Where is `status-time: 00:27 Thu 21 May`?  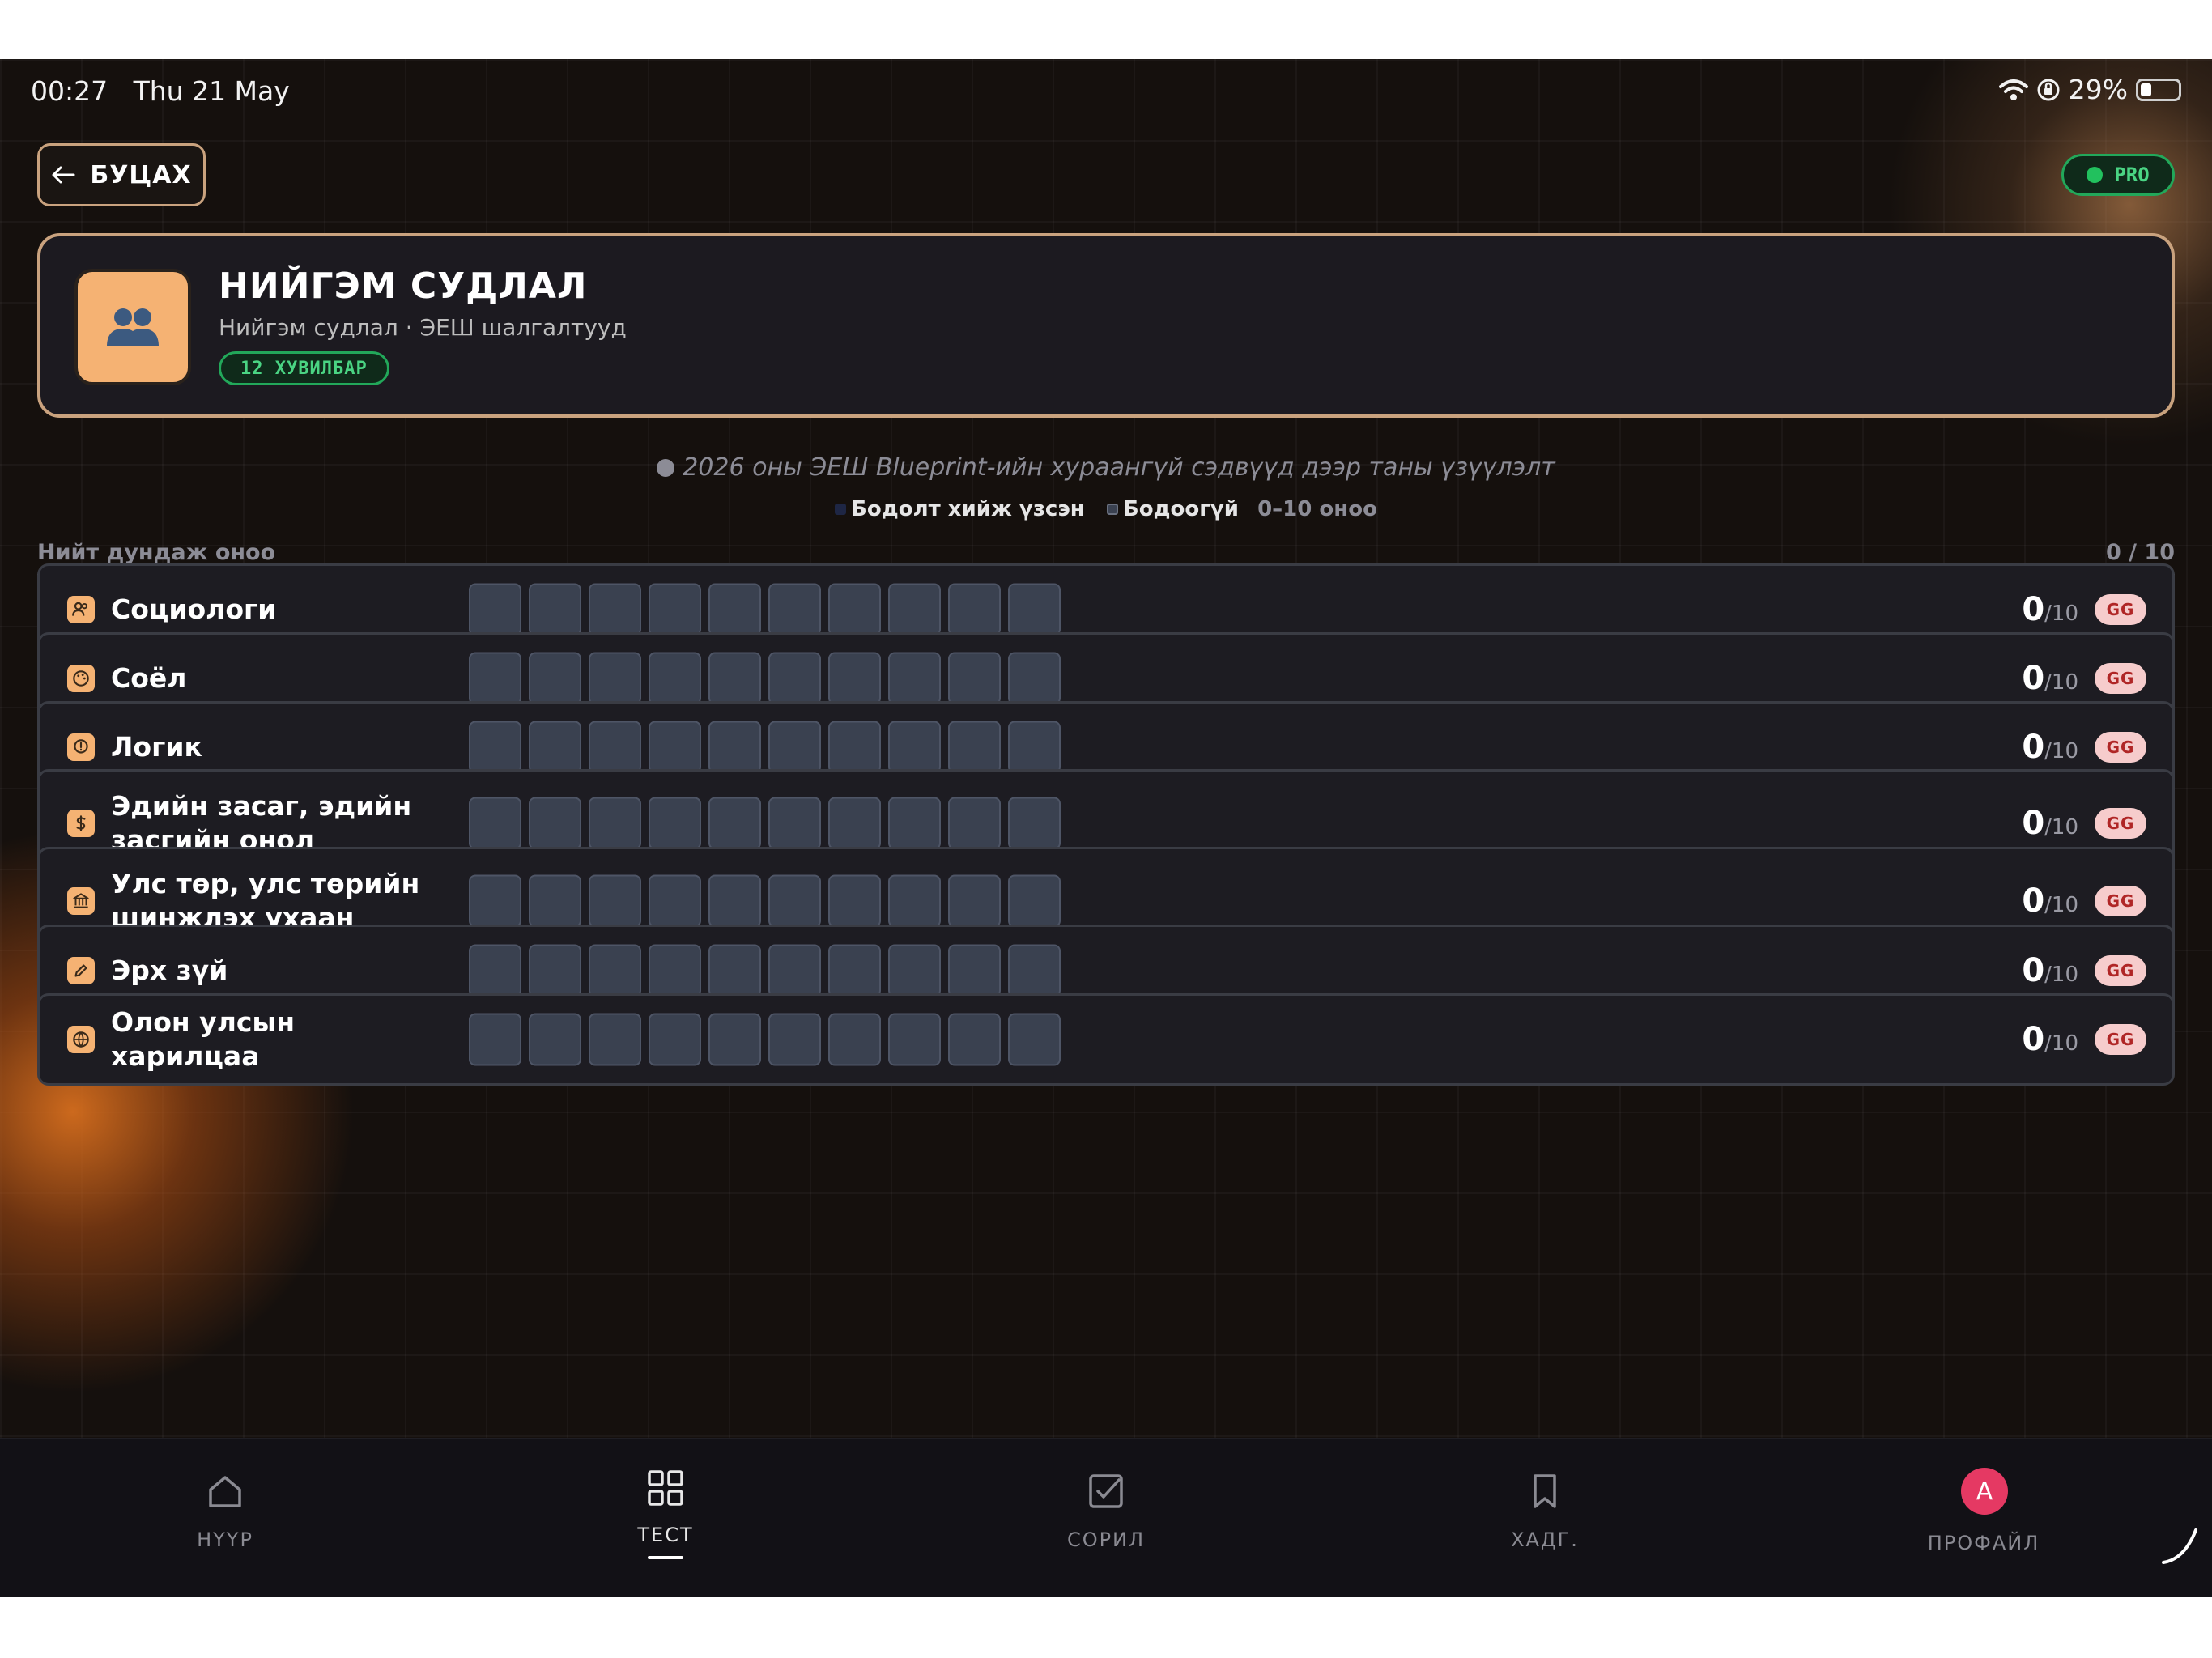 status-time: 00:27 Thu 21 May is located at coordinates (161, 91).